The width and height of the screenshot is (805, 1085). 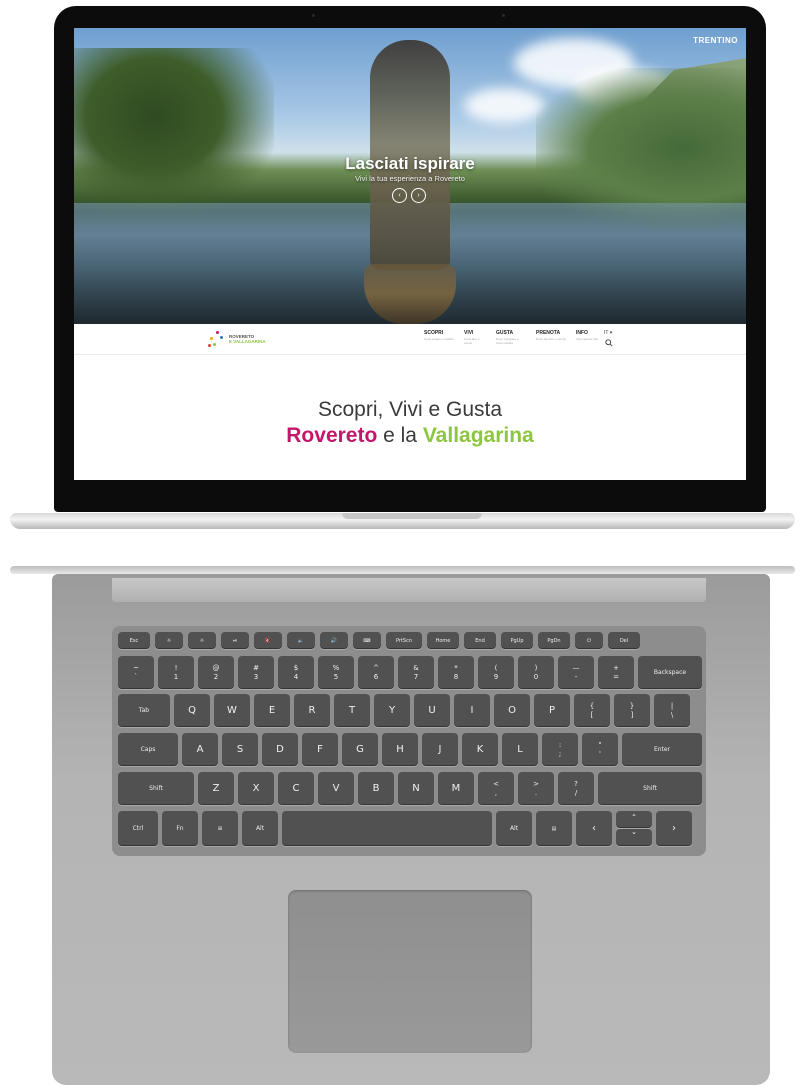 I want to click on arrow-left-key: ‹, so click(x=594, y=828).